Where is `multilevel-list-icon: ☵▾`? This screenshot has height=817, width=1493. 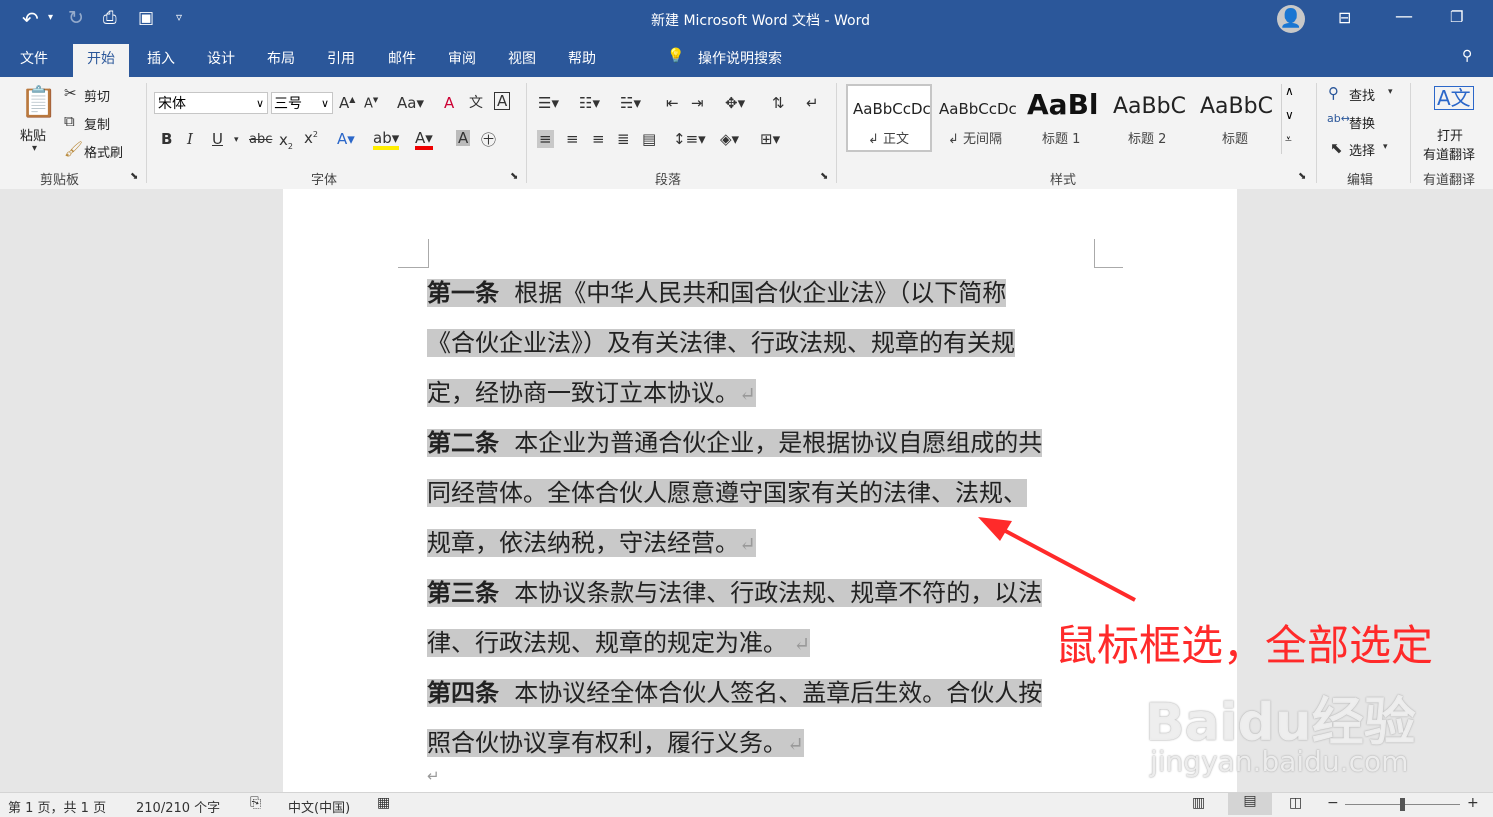 multilevel-list-icon: ☵▾ is located at coordinates (630, 103).